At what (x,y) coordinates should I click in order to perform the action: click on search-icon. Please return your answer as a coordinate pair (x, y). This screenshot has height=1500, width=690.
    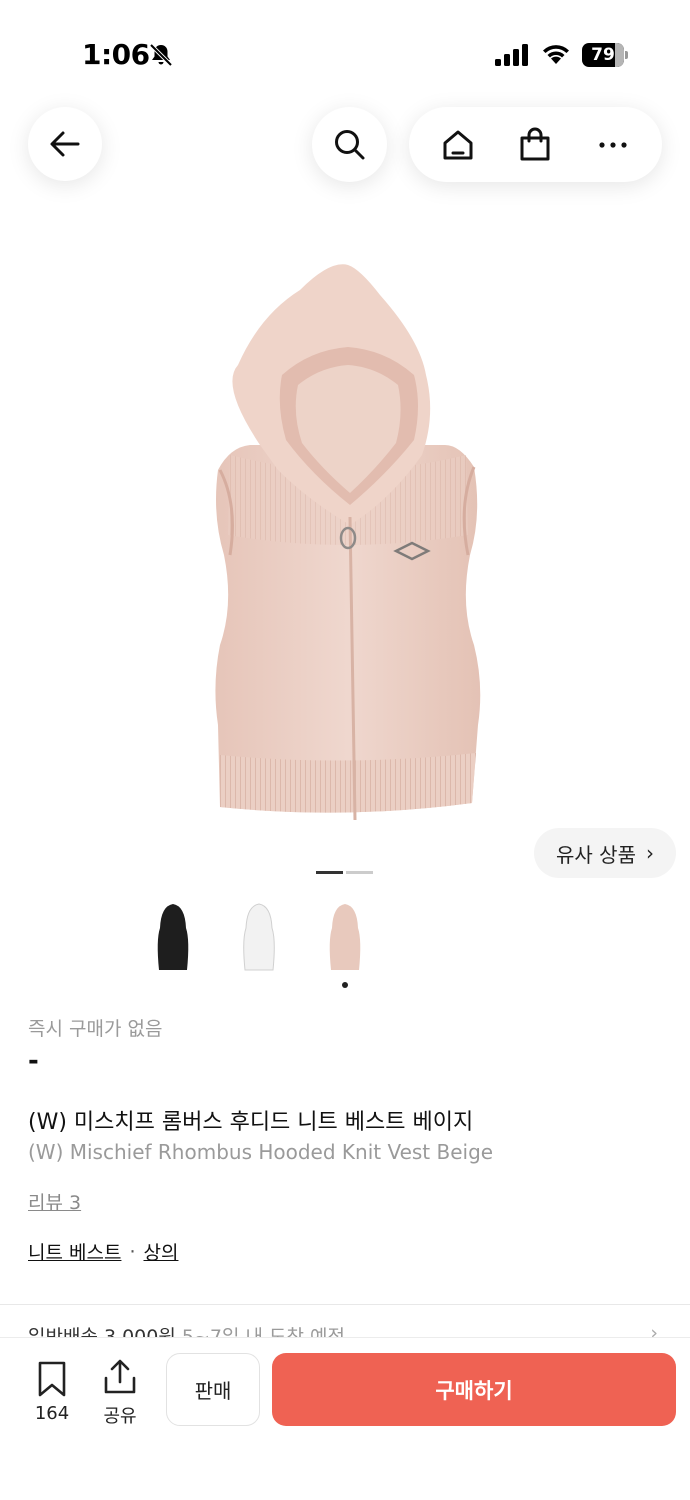
    Looking at the image, I should click on (349, 144).